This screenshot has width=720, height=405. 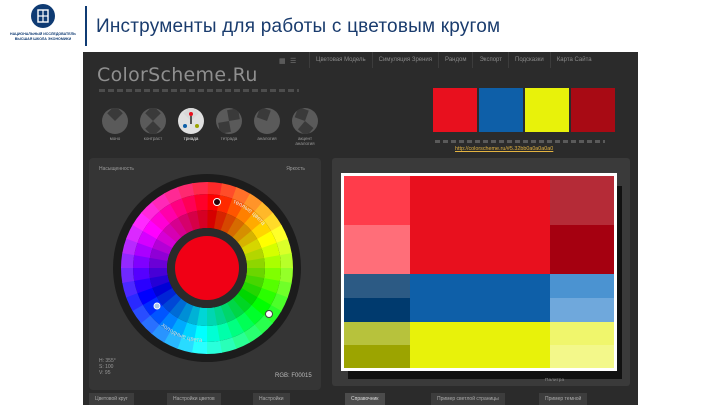 I want to click on nav-item-random: Рандом, so click(x=455, y=60).